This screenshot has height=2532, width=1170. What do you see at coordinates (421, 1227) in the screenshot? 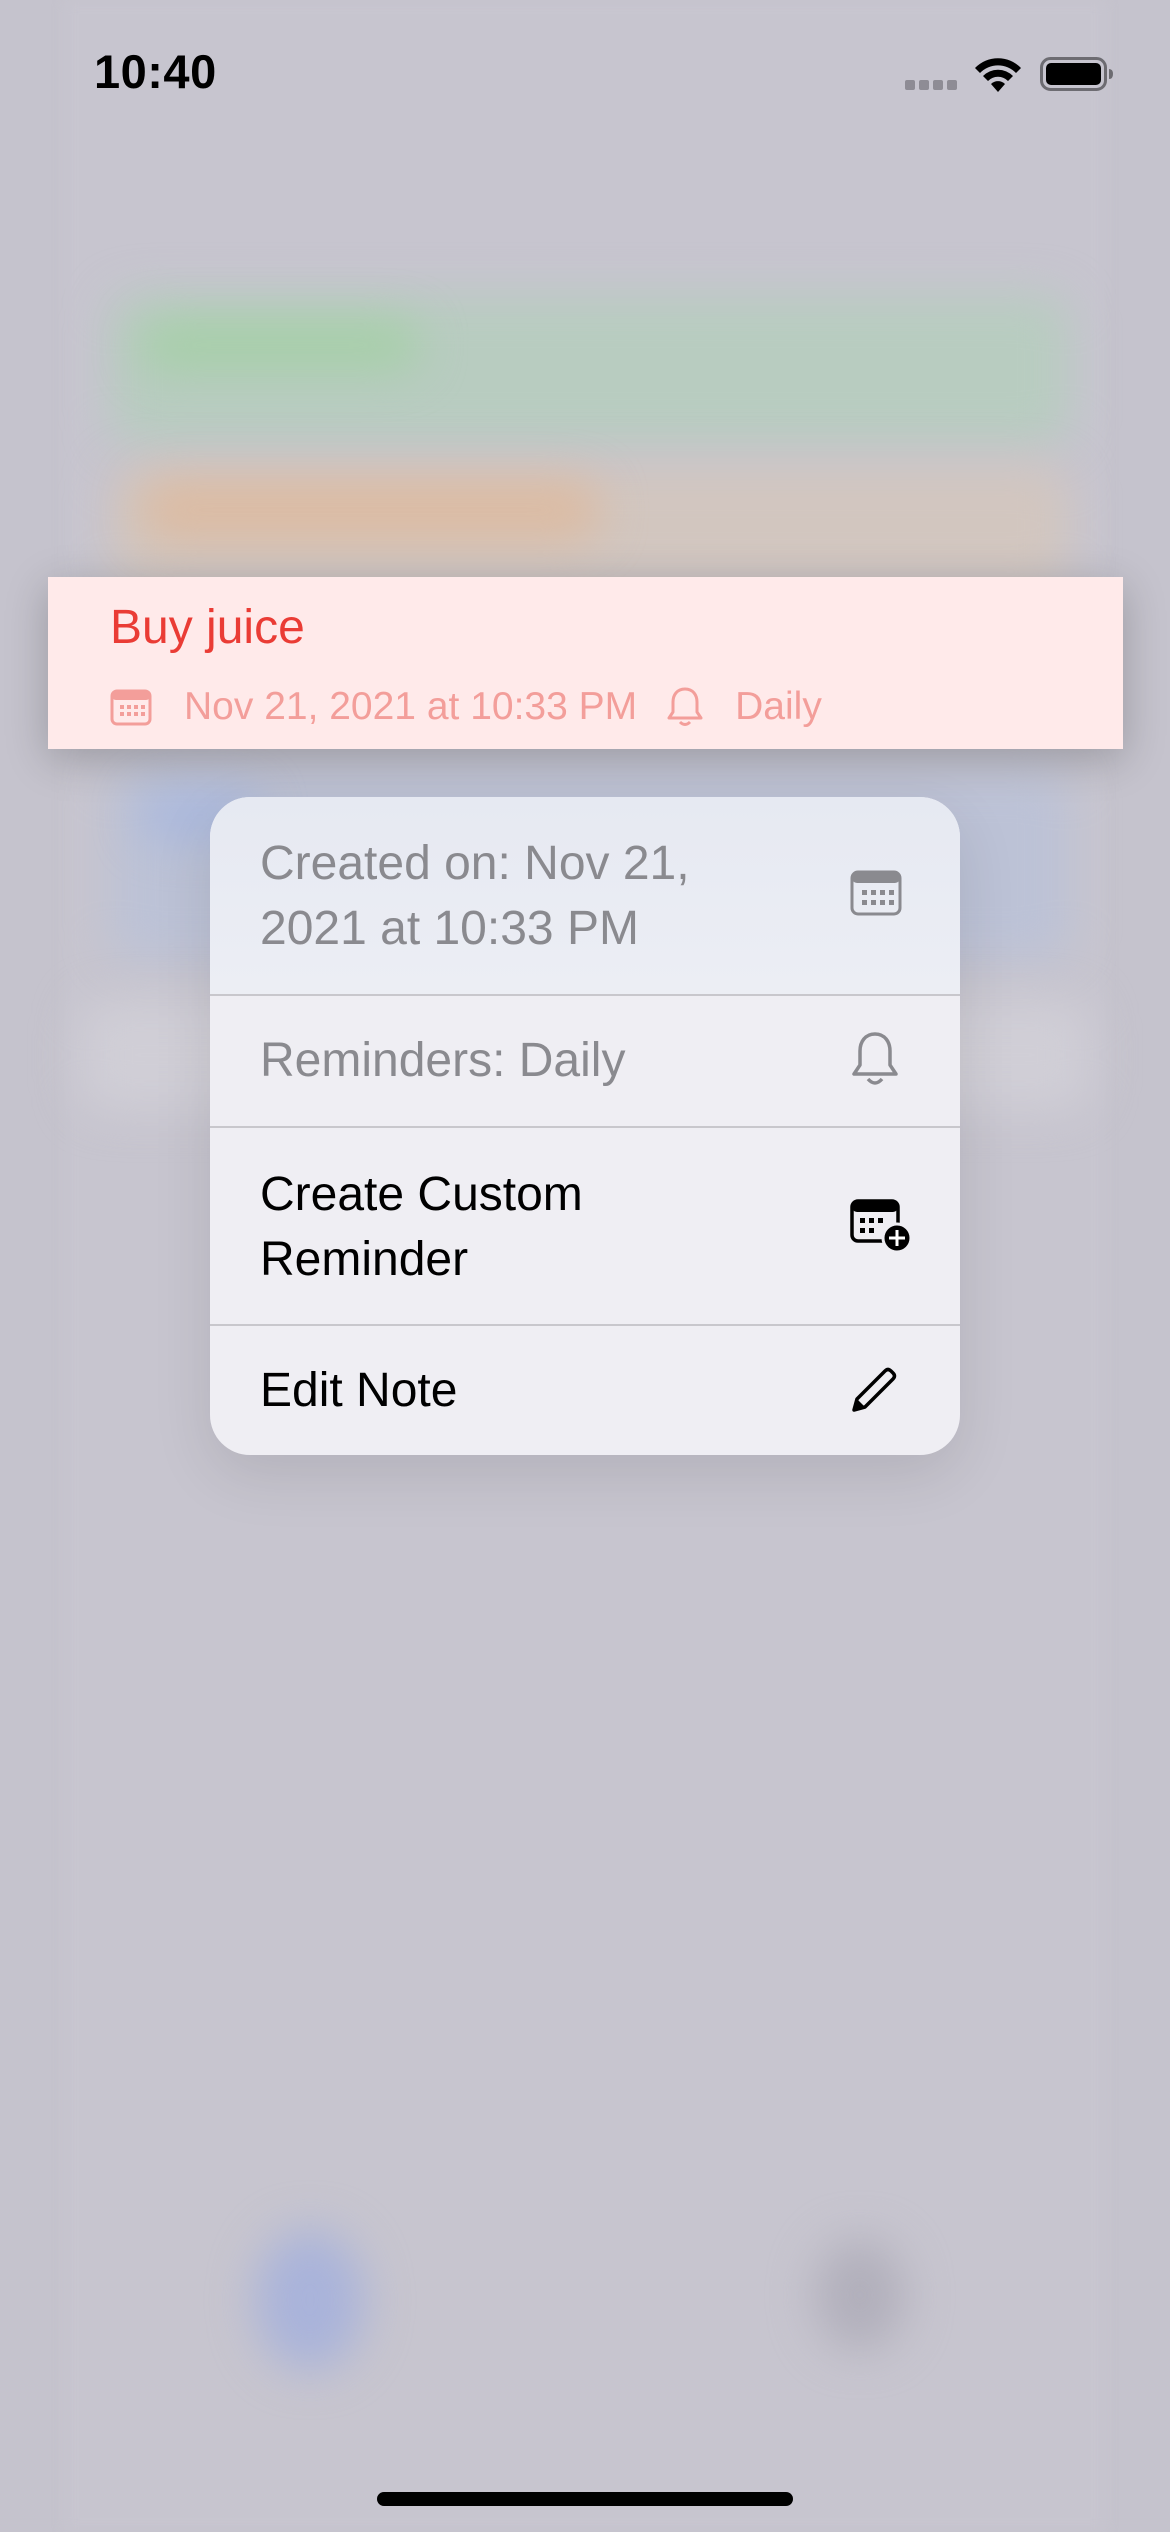
I see `menu-item-label: Create Custom Reminder` at bounding box center [421, 1227].